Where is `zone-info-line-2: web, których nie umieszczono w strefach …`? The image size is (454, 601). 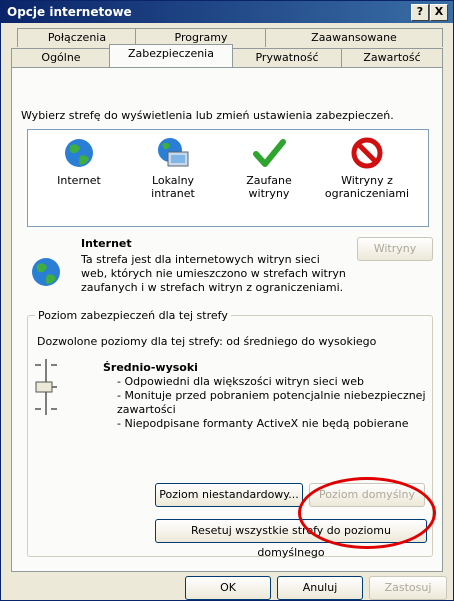 zone-info-line-2: web, których nie umieszczono w strefach … is located at coordinates (213, 273).